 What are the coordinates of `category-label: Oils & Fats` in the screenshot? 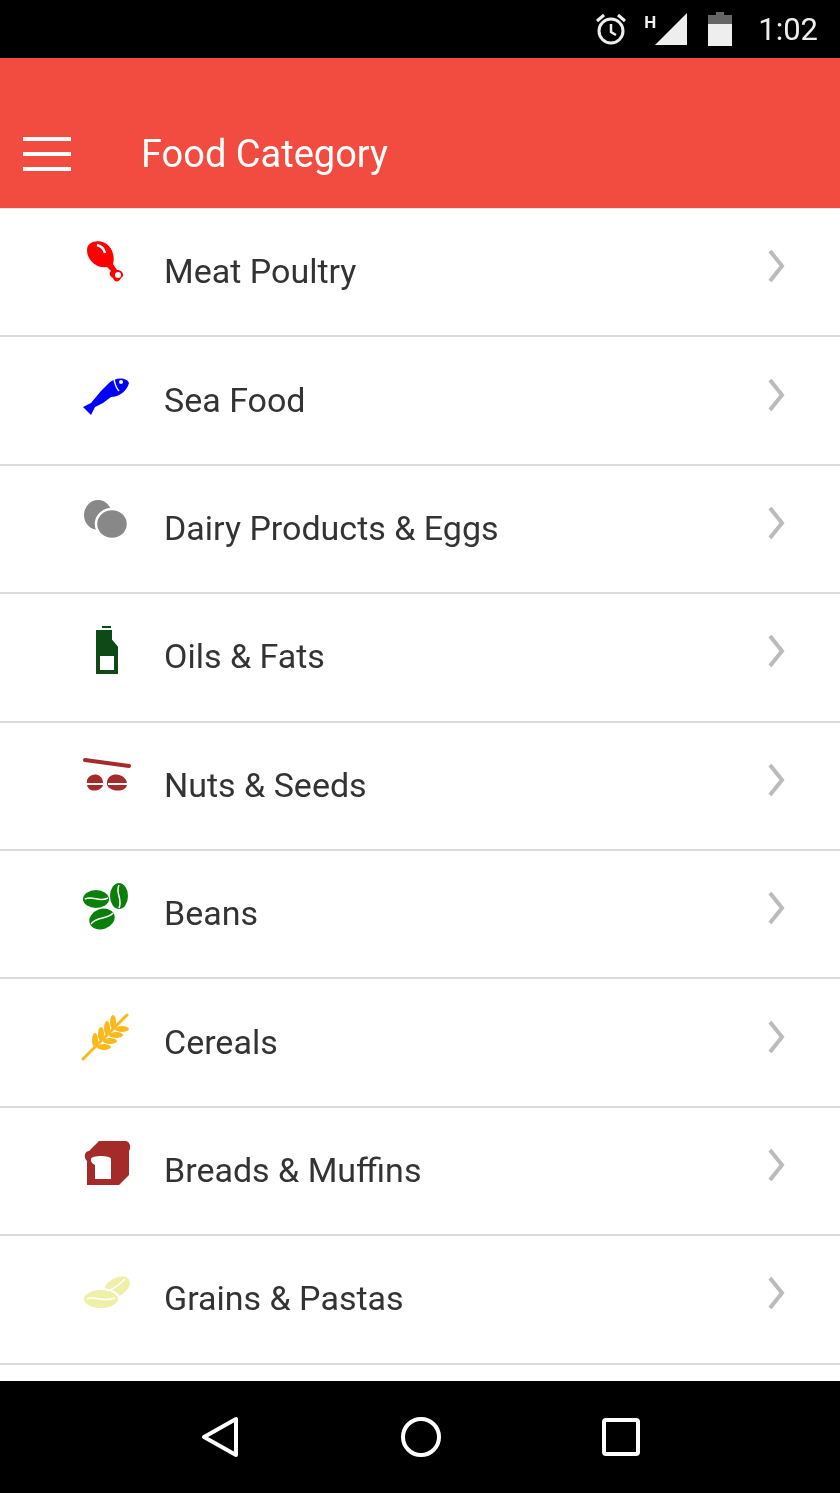 It's located at (245, 656).